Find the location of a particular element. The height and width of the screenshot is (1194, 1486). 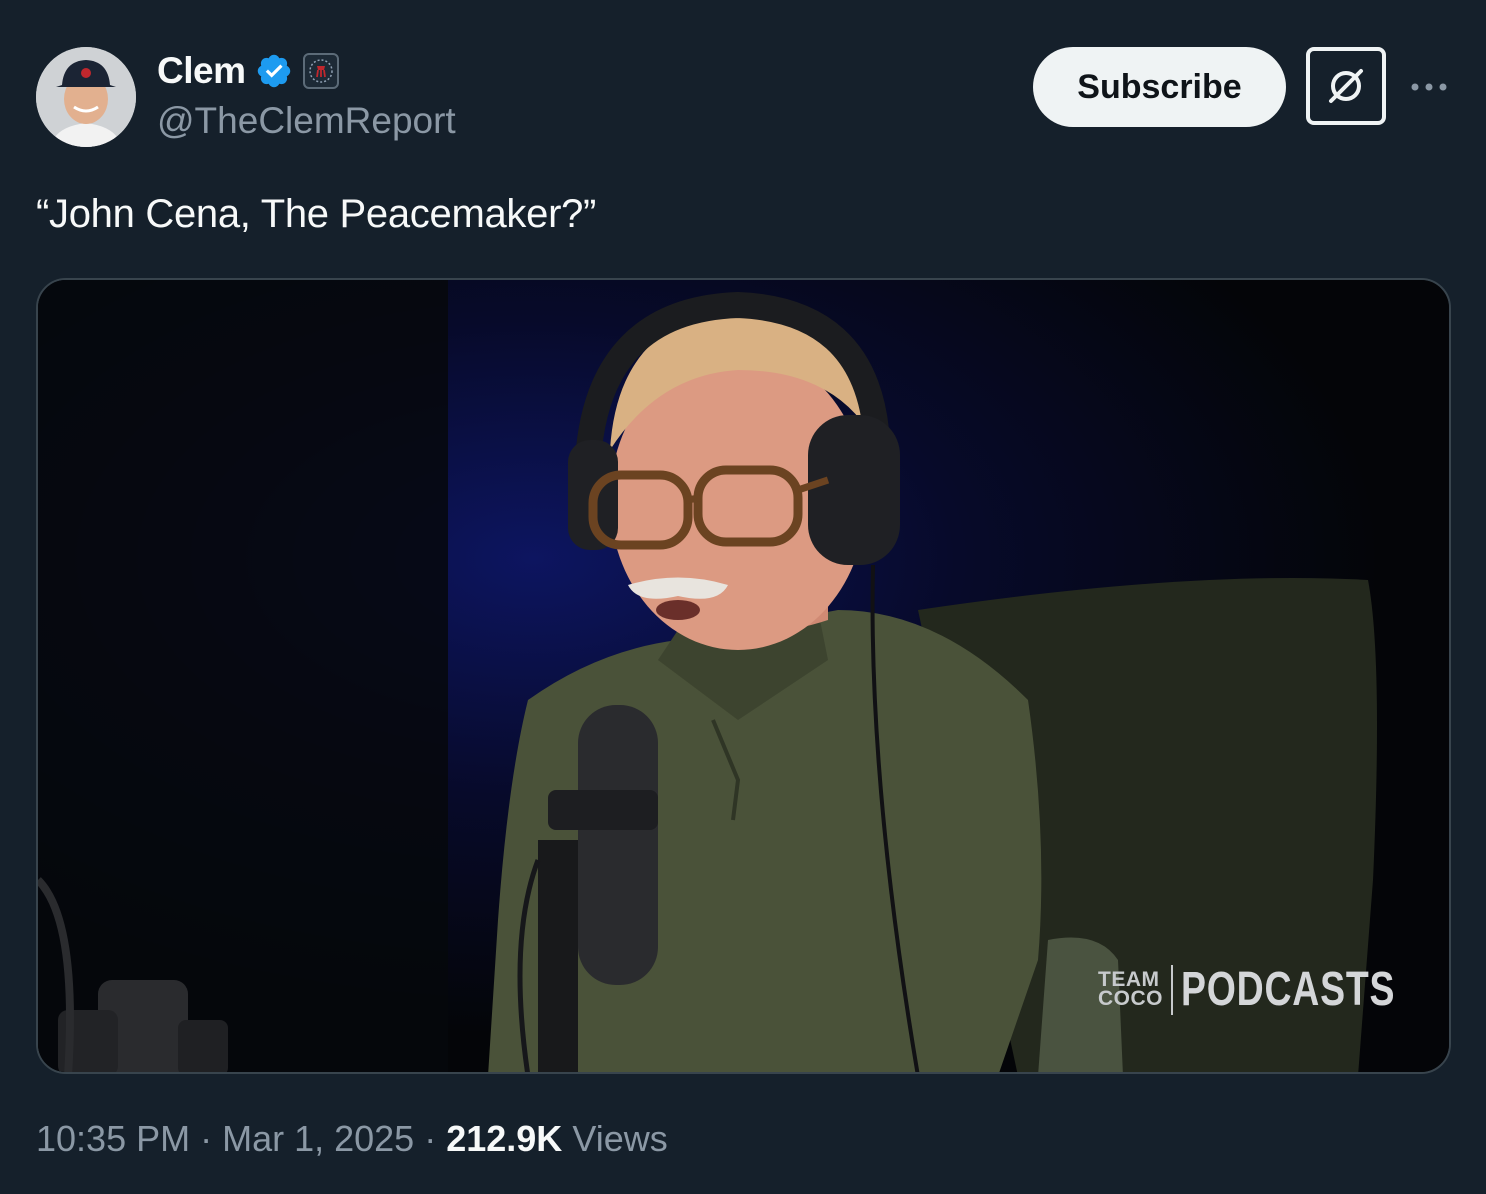

views-count: 212.9K is located at coordinates (504, 1138).